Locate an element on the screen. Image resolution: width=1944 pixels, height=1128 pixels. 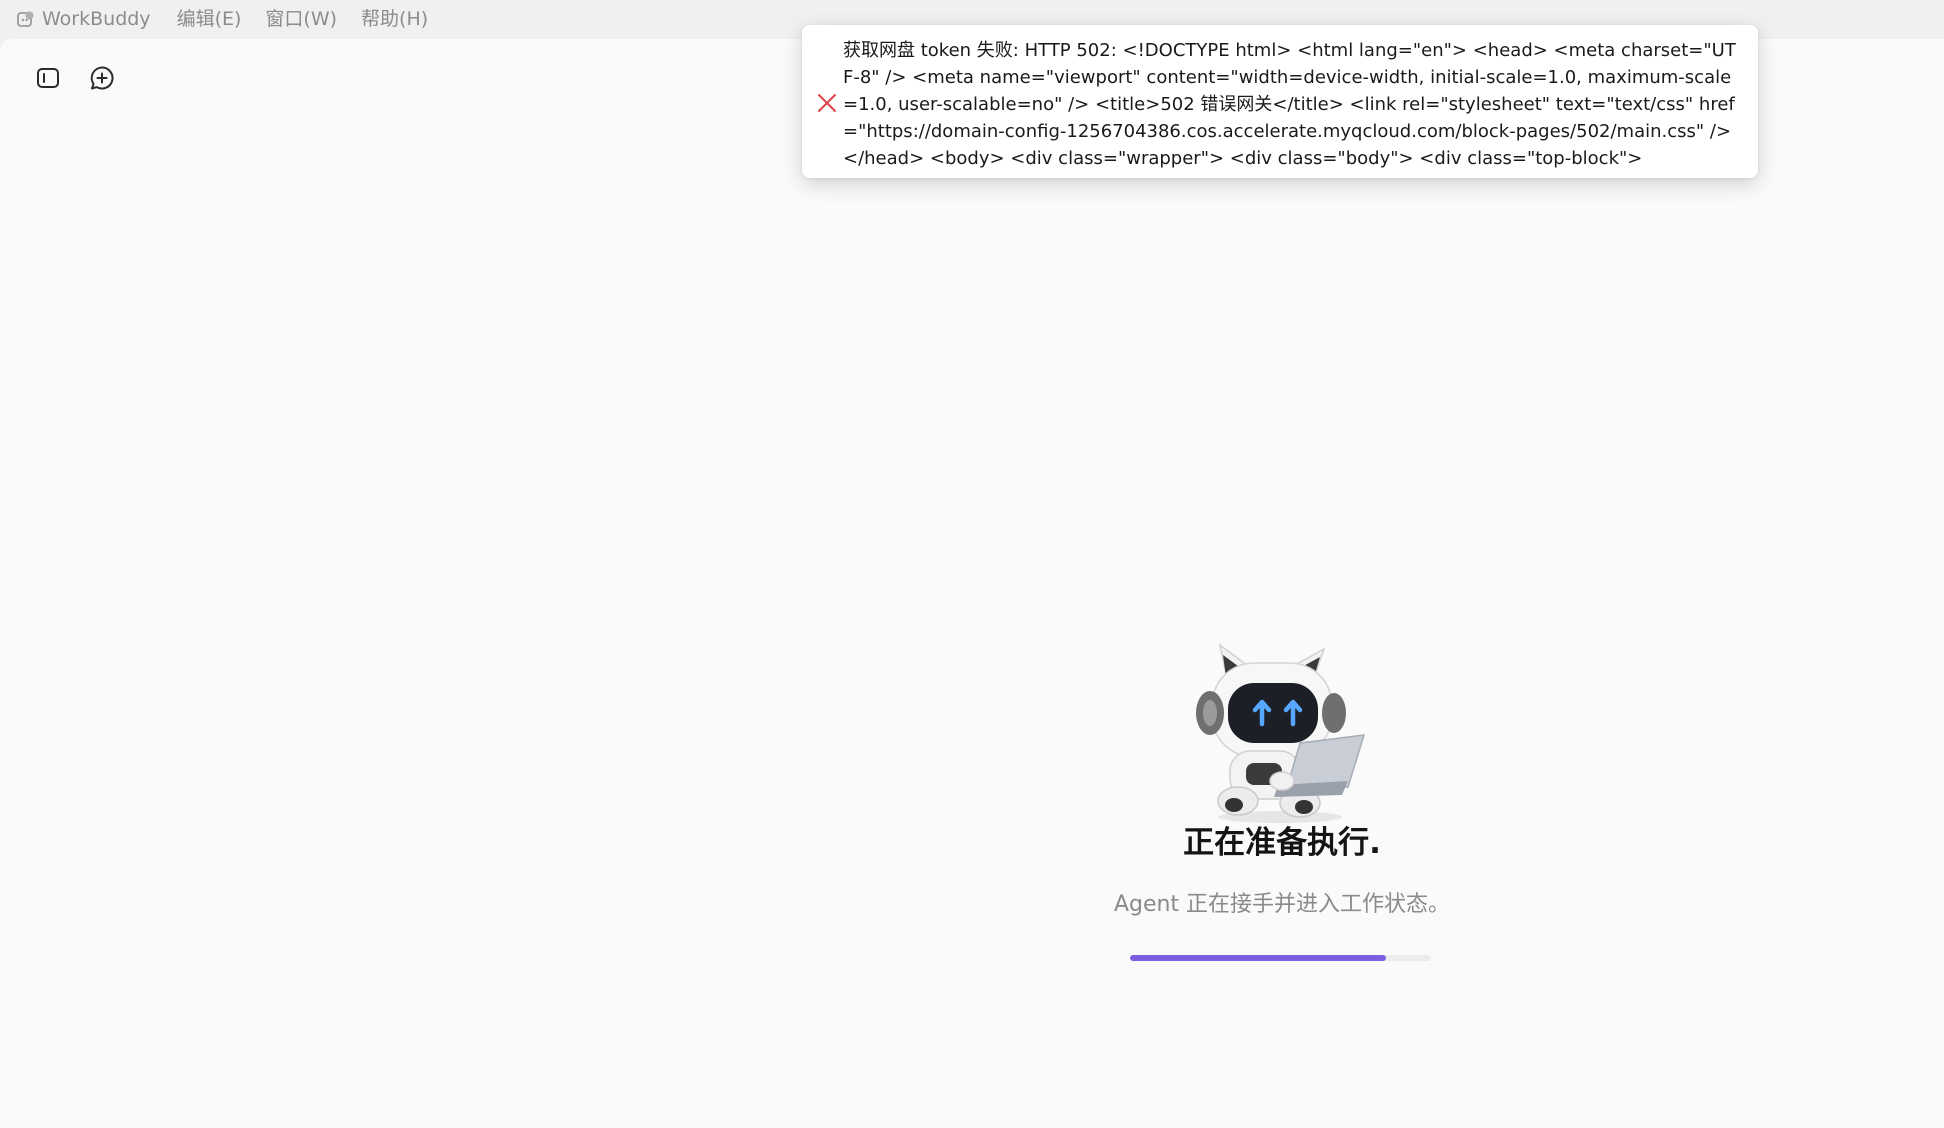
menu-edit: 编辑(E) is located at coordinates (209, 19).